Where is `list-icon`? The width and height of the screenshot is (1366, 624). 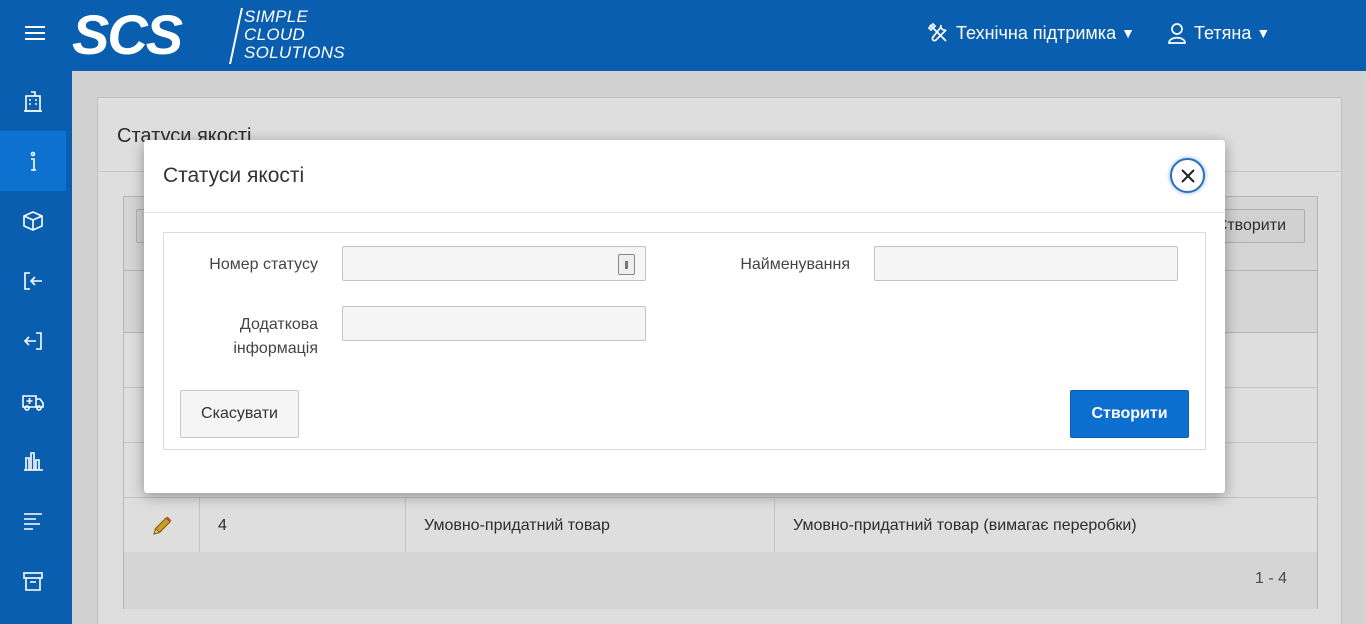
list-icon is located at coordinates (33, 521).